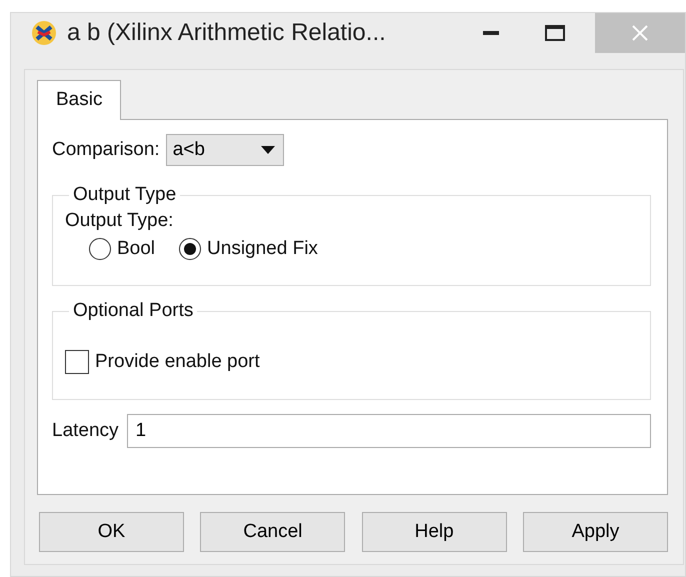 Image resolution: width=686 pixels, height=577 pixels. I want to click on latency-label: Latency, so click(85, 431).